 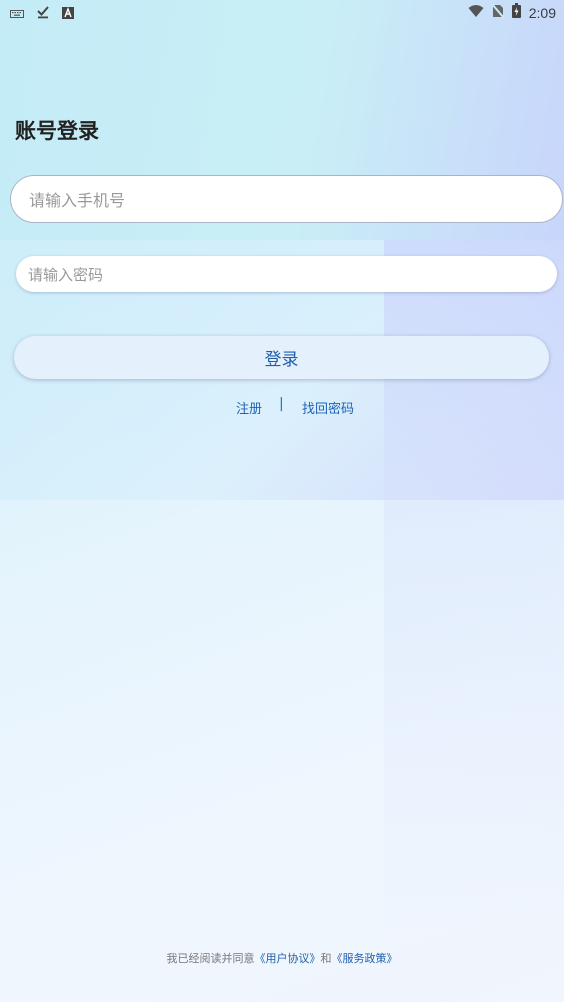 What do you see at coordinates (326, 958) in the screenshot?
I see `agreement-connector: 和` at bounding box center [326, 958].